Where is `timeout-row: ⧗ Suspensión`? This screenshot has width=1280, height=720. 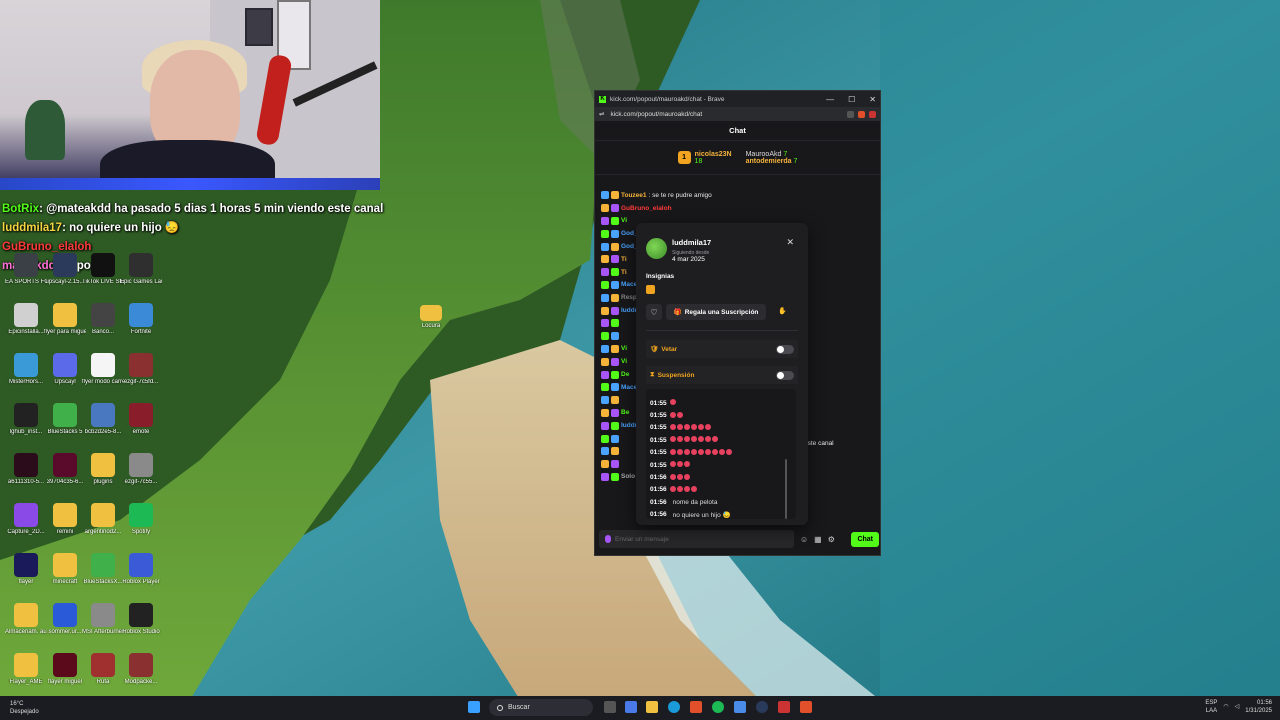
timeout-row: ⧗ Suspensión is located at coordinates (722, 375).